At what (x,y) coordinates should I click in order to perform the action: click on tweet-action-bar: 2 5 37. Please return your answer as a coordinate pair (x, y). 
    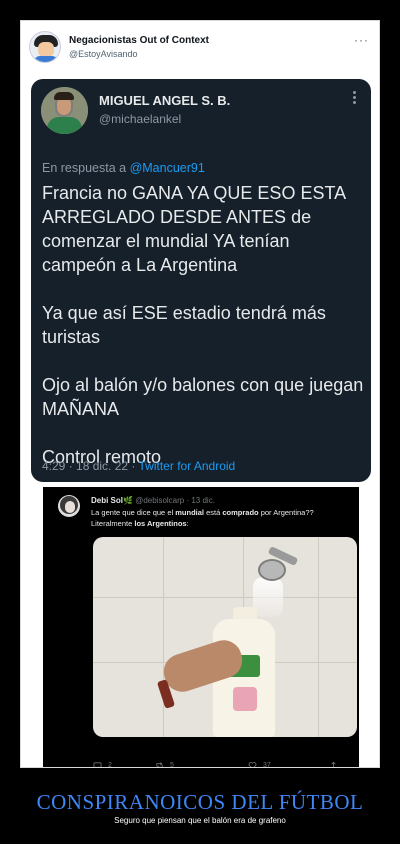
    Looking at the image, I should click on (218, 764).